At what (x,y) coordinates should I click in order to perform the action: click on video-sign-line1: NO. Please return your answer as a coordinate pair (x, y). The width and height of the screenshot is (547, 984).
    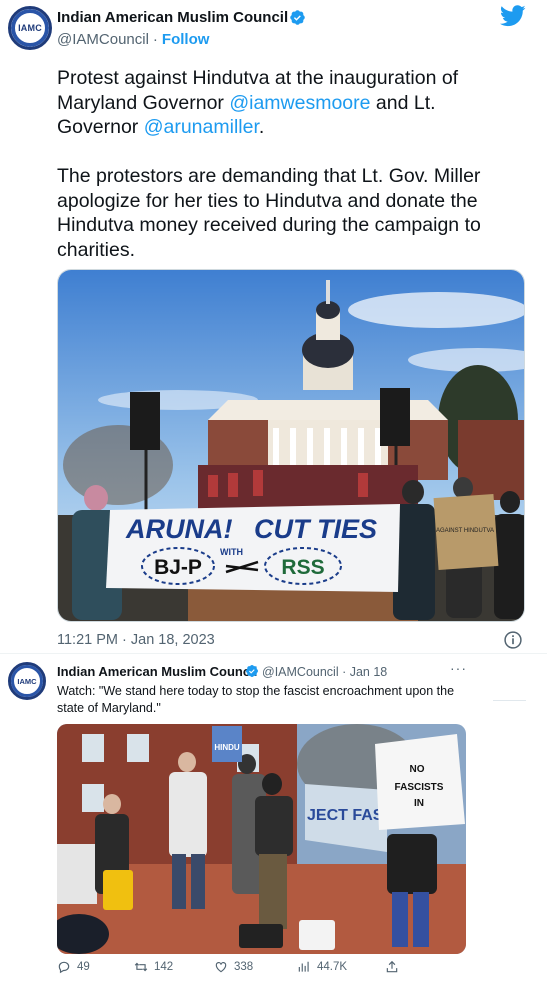
    Looking at the image, I should click on (417, 769).